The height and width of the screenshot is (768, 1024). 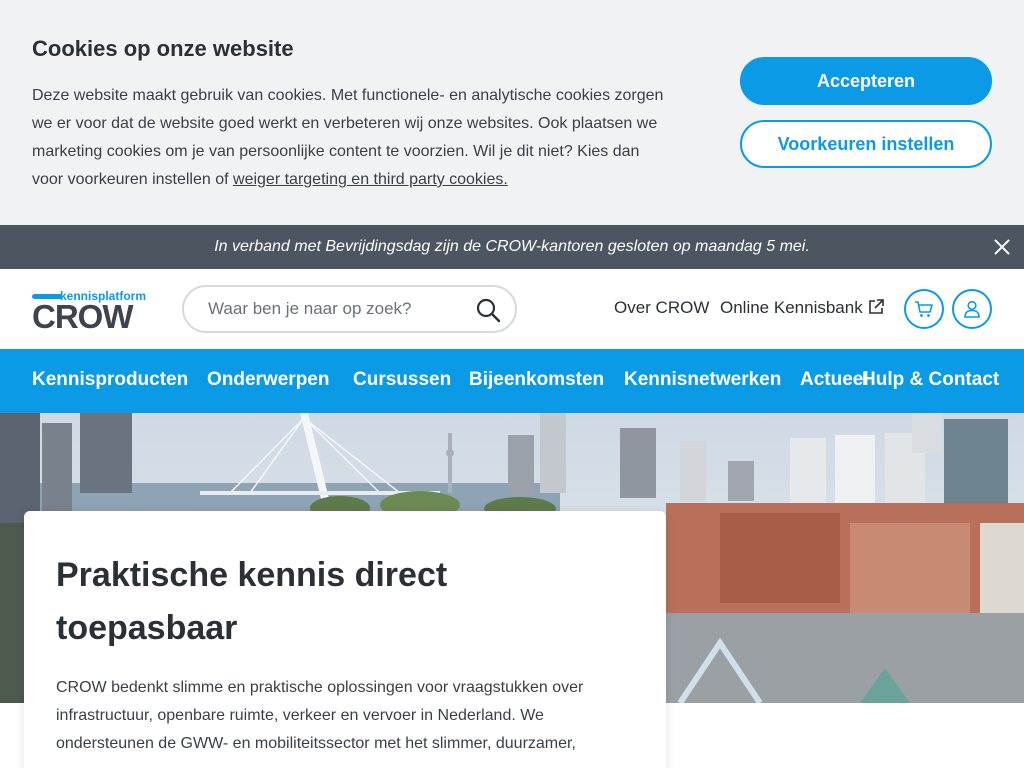 What do you see at coordinates (791, 308) in the screenshot?
I see `online-kennisbank-link: Online Kennisbank` at bounding box center [791, 308].